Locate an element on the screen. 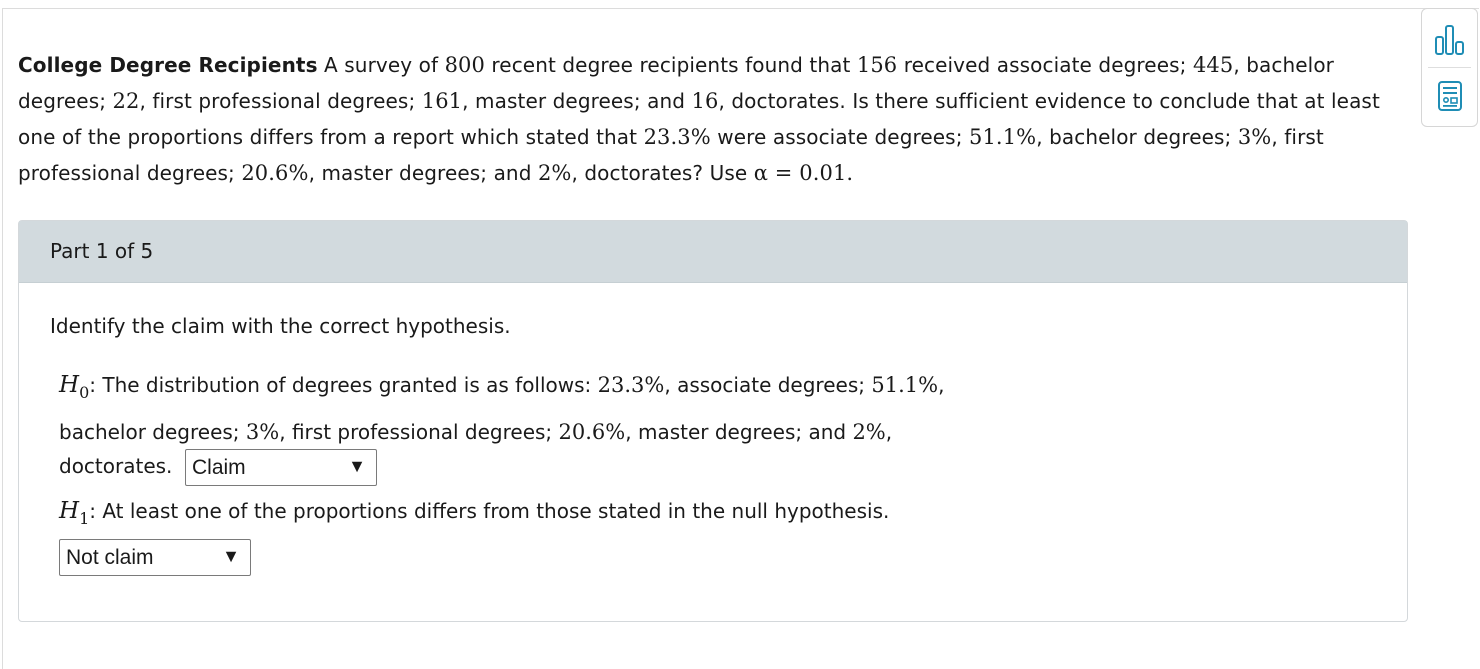  hypothesis-text: , master degrees; and is located at coordinates (739, 432).